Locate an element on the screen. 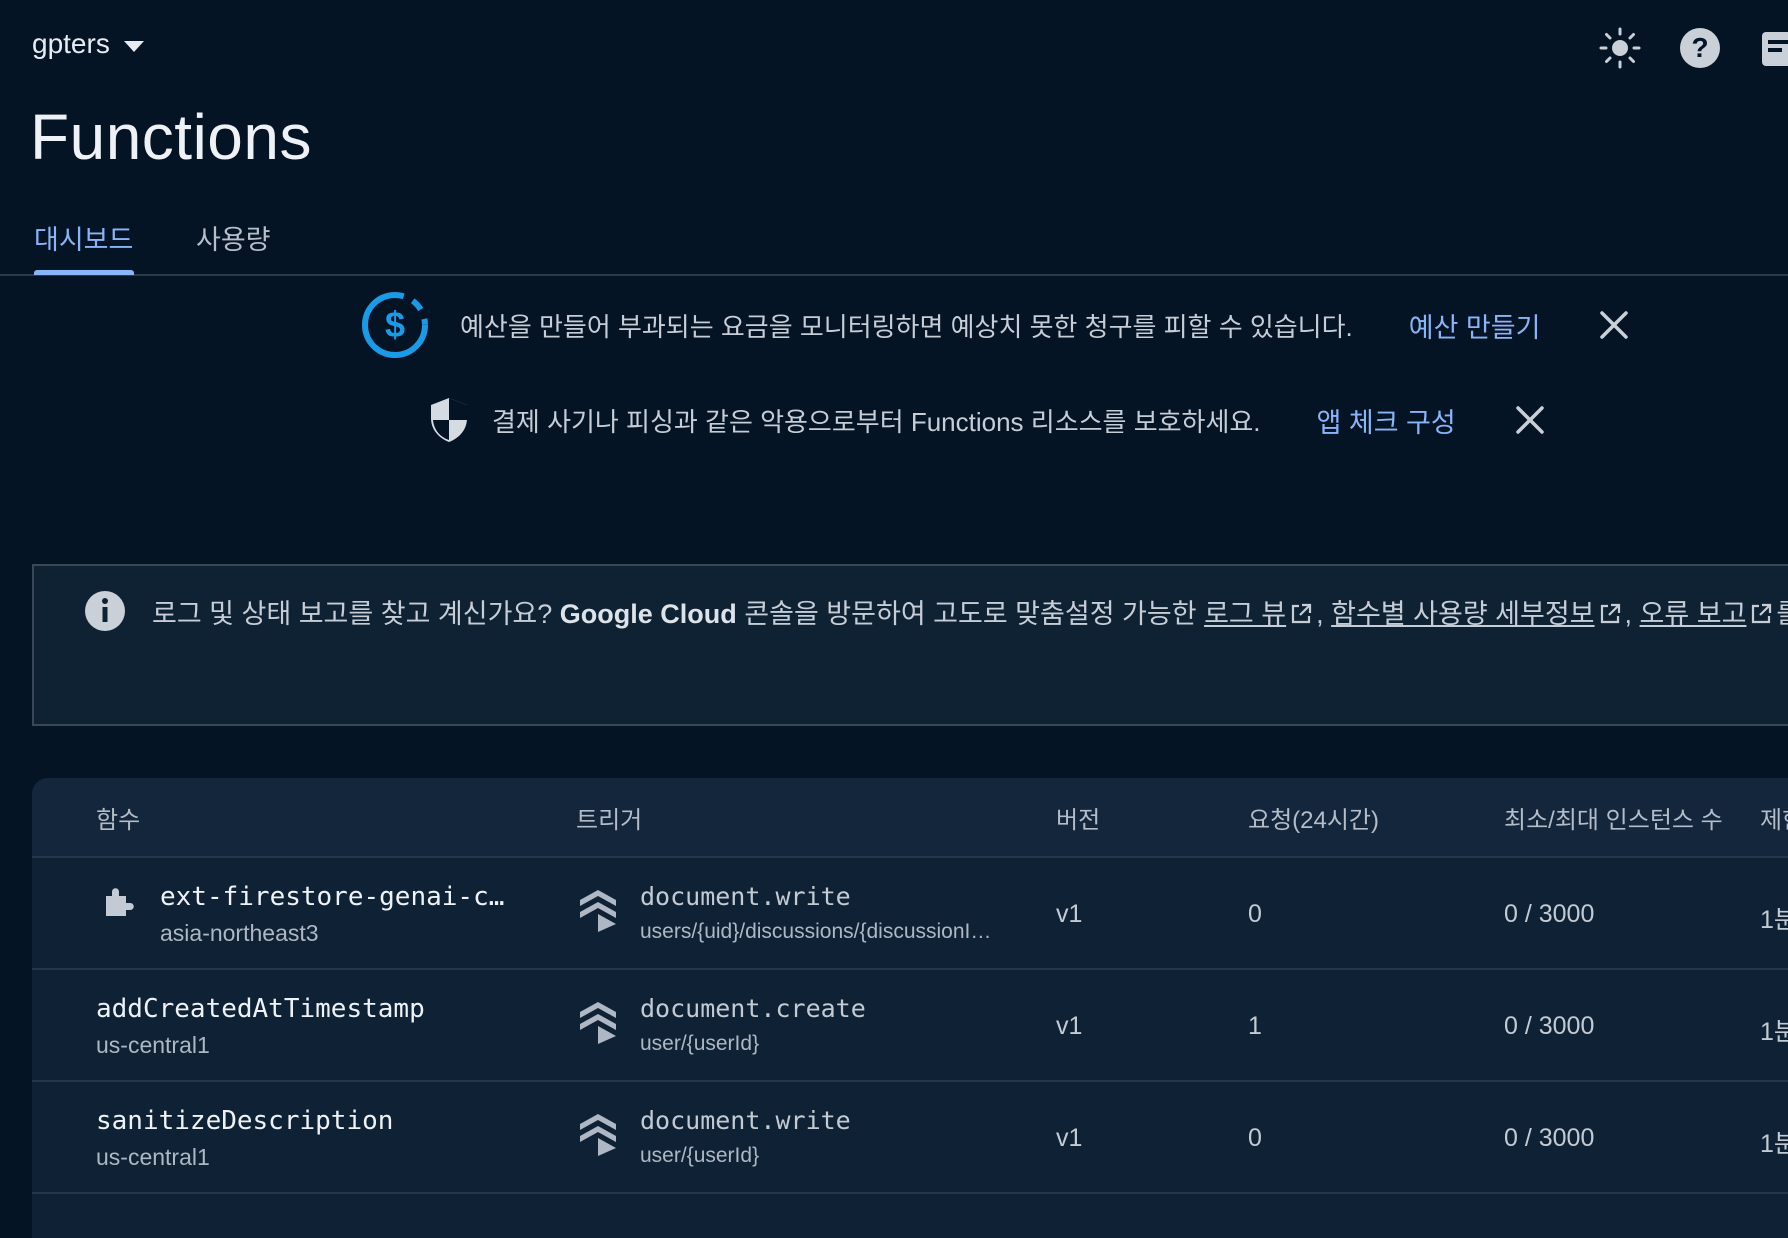 The width and height of the screenshot is (1788, 1238). dollar-circle-icon: $ is located at coordinates (395, 325).